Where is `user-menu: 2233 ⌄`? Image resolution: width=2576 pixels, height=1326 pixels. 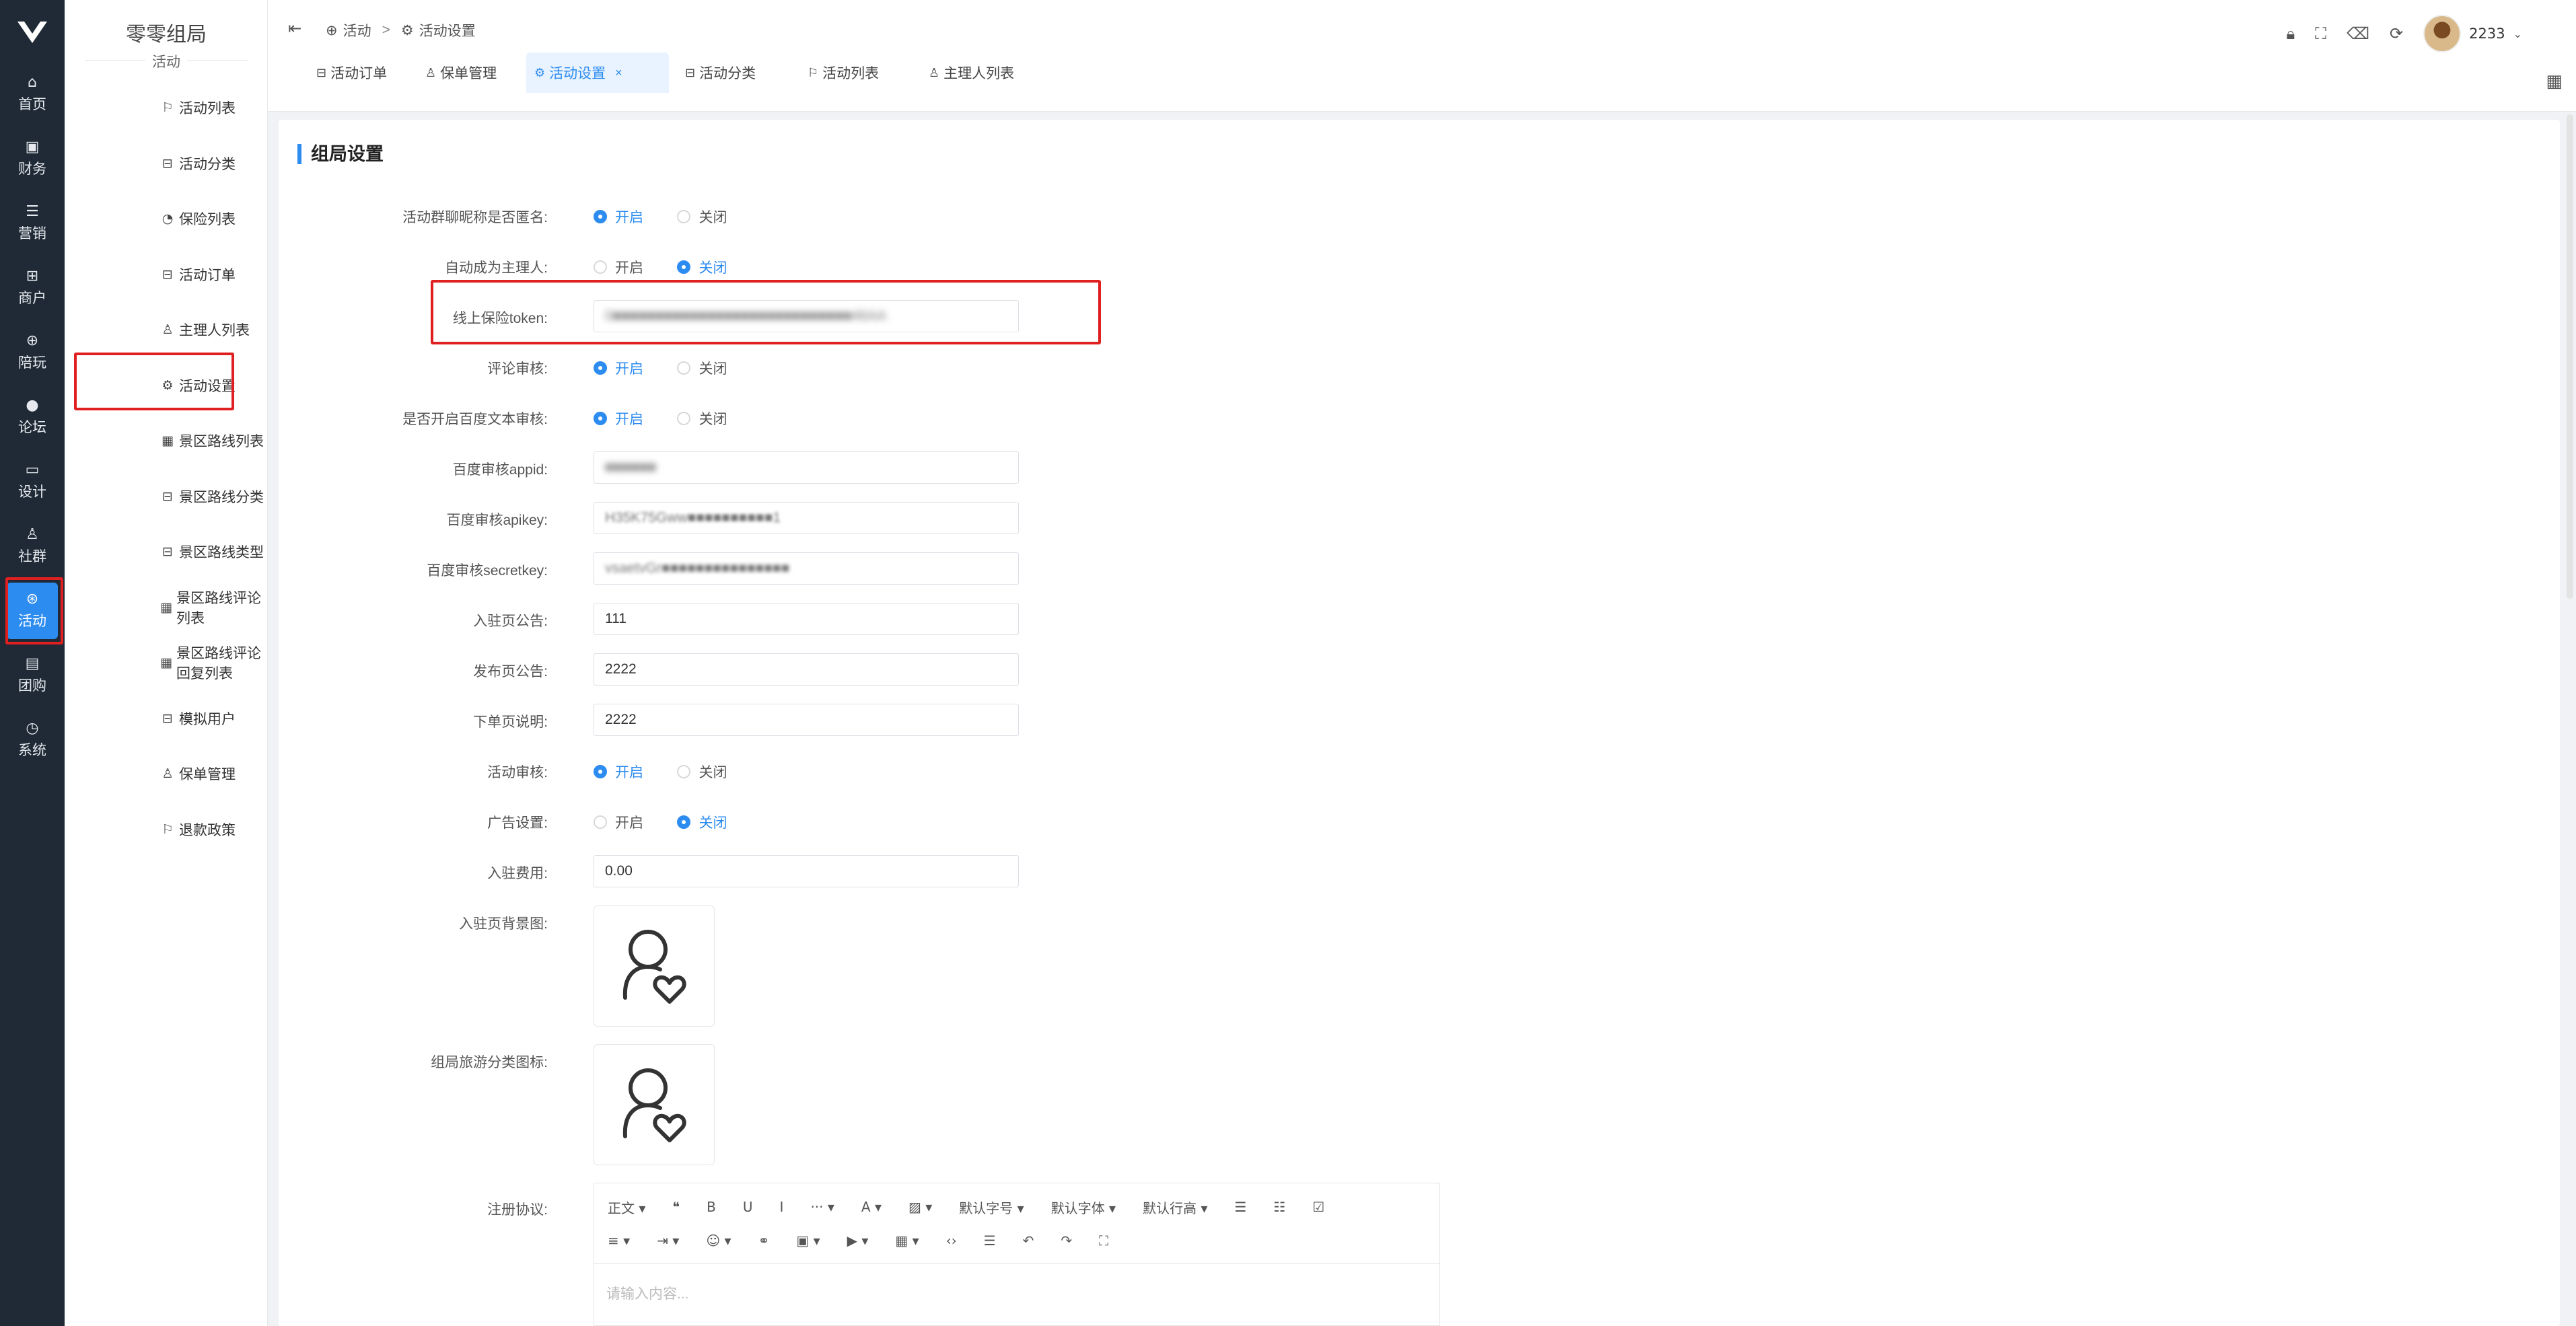 user-menu: 2233 ⌄ is located at coordinates (2472, 33).